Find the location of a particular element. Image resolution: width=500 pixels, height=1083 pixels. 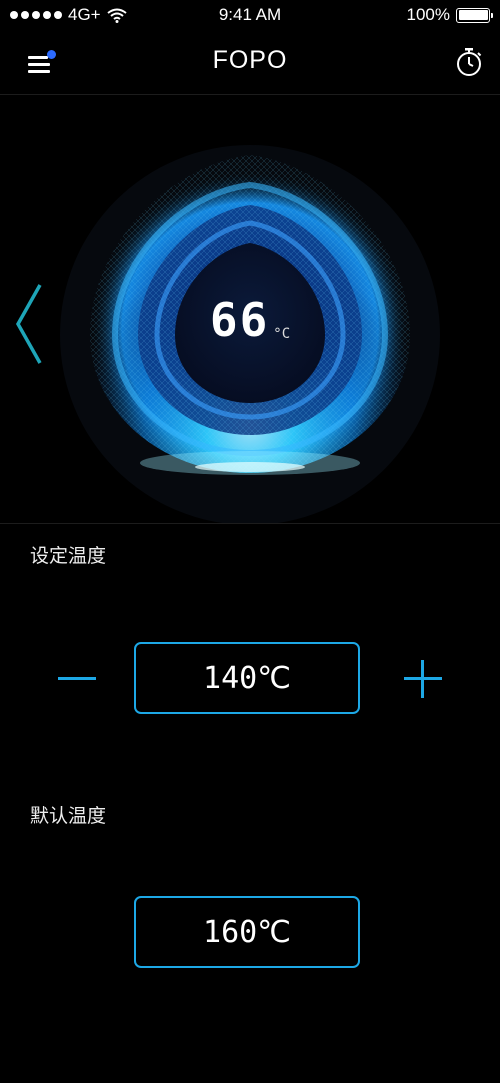

current-temperature-value: 66 is located at coordinates (239, 320).